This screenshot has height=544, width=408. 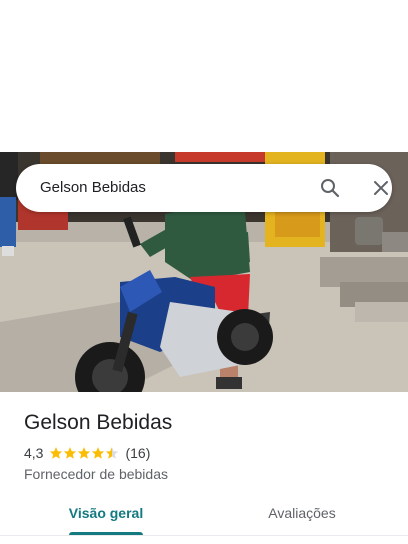 What do you see at coordinates (302, 515) in the screenshot?
I see `tab-reviews: Avaliações` at bounding box center [302, 515].